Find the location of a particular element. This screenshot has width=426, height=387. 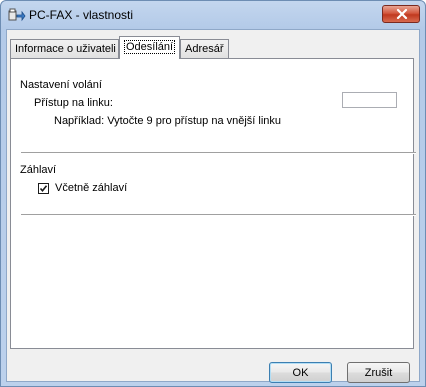

tab-user-info-label: Informace o uživateli is located at coordinates (65, 49).